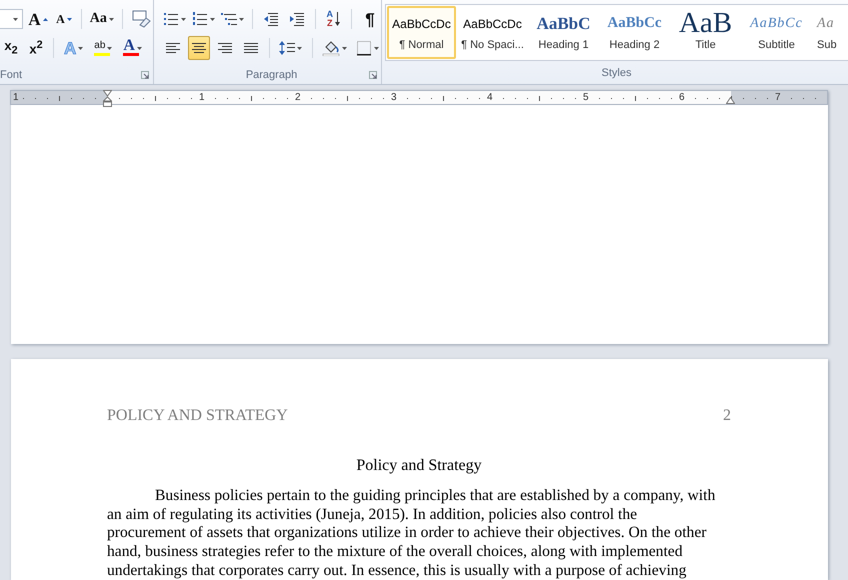  Describe the element at coordinates (727, 416) in the screenshot. I see `page-number: 2` at that location.